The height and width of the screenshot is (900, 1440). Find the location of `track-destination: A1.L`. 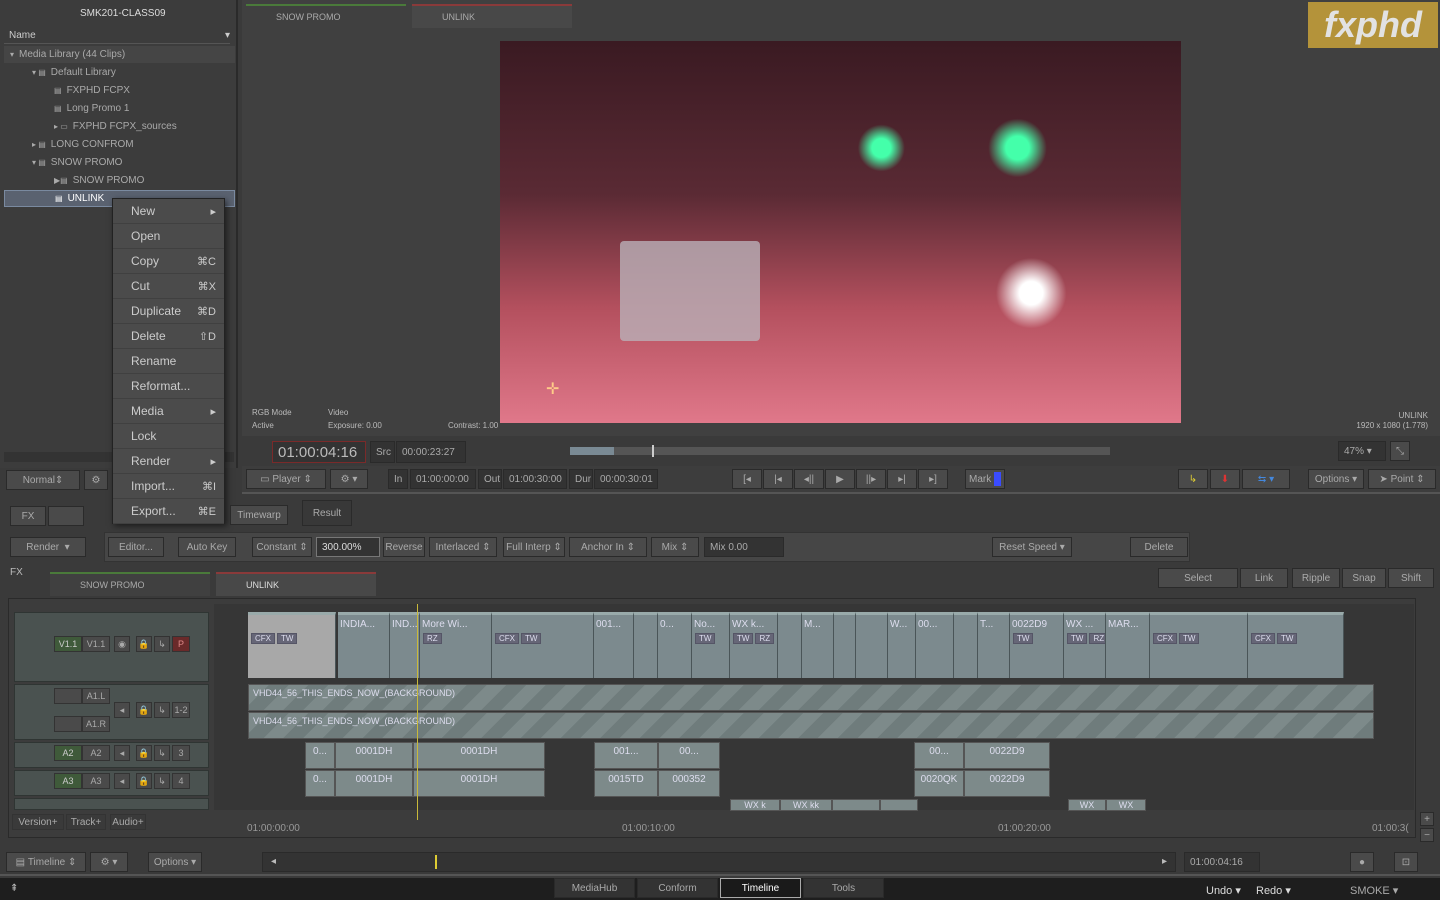

track-destination: A1.L is located at coordinates (96, 696).